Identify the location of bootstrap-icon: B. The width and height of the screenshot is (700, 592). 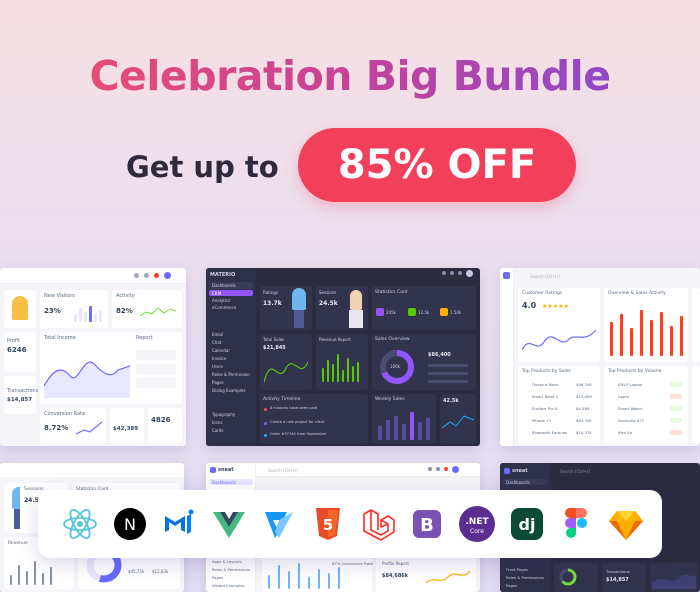
(427, 524).